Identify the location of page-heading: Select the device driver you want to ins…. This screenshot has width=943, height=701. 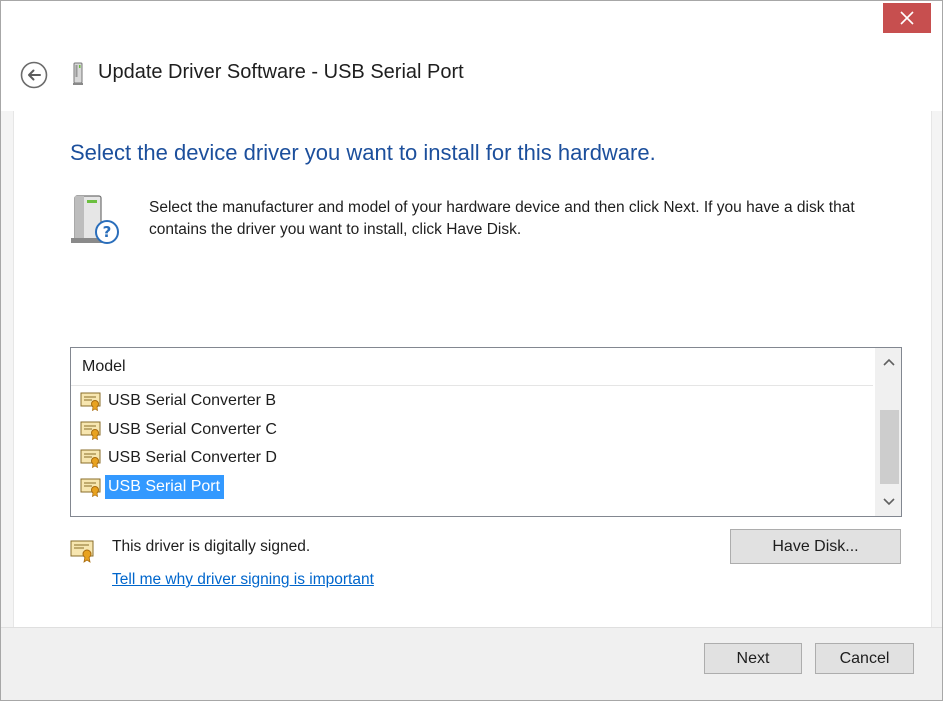
(363, 152).